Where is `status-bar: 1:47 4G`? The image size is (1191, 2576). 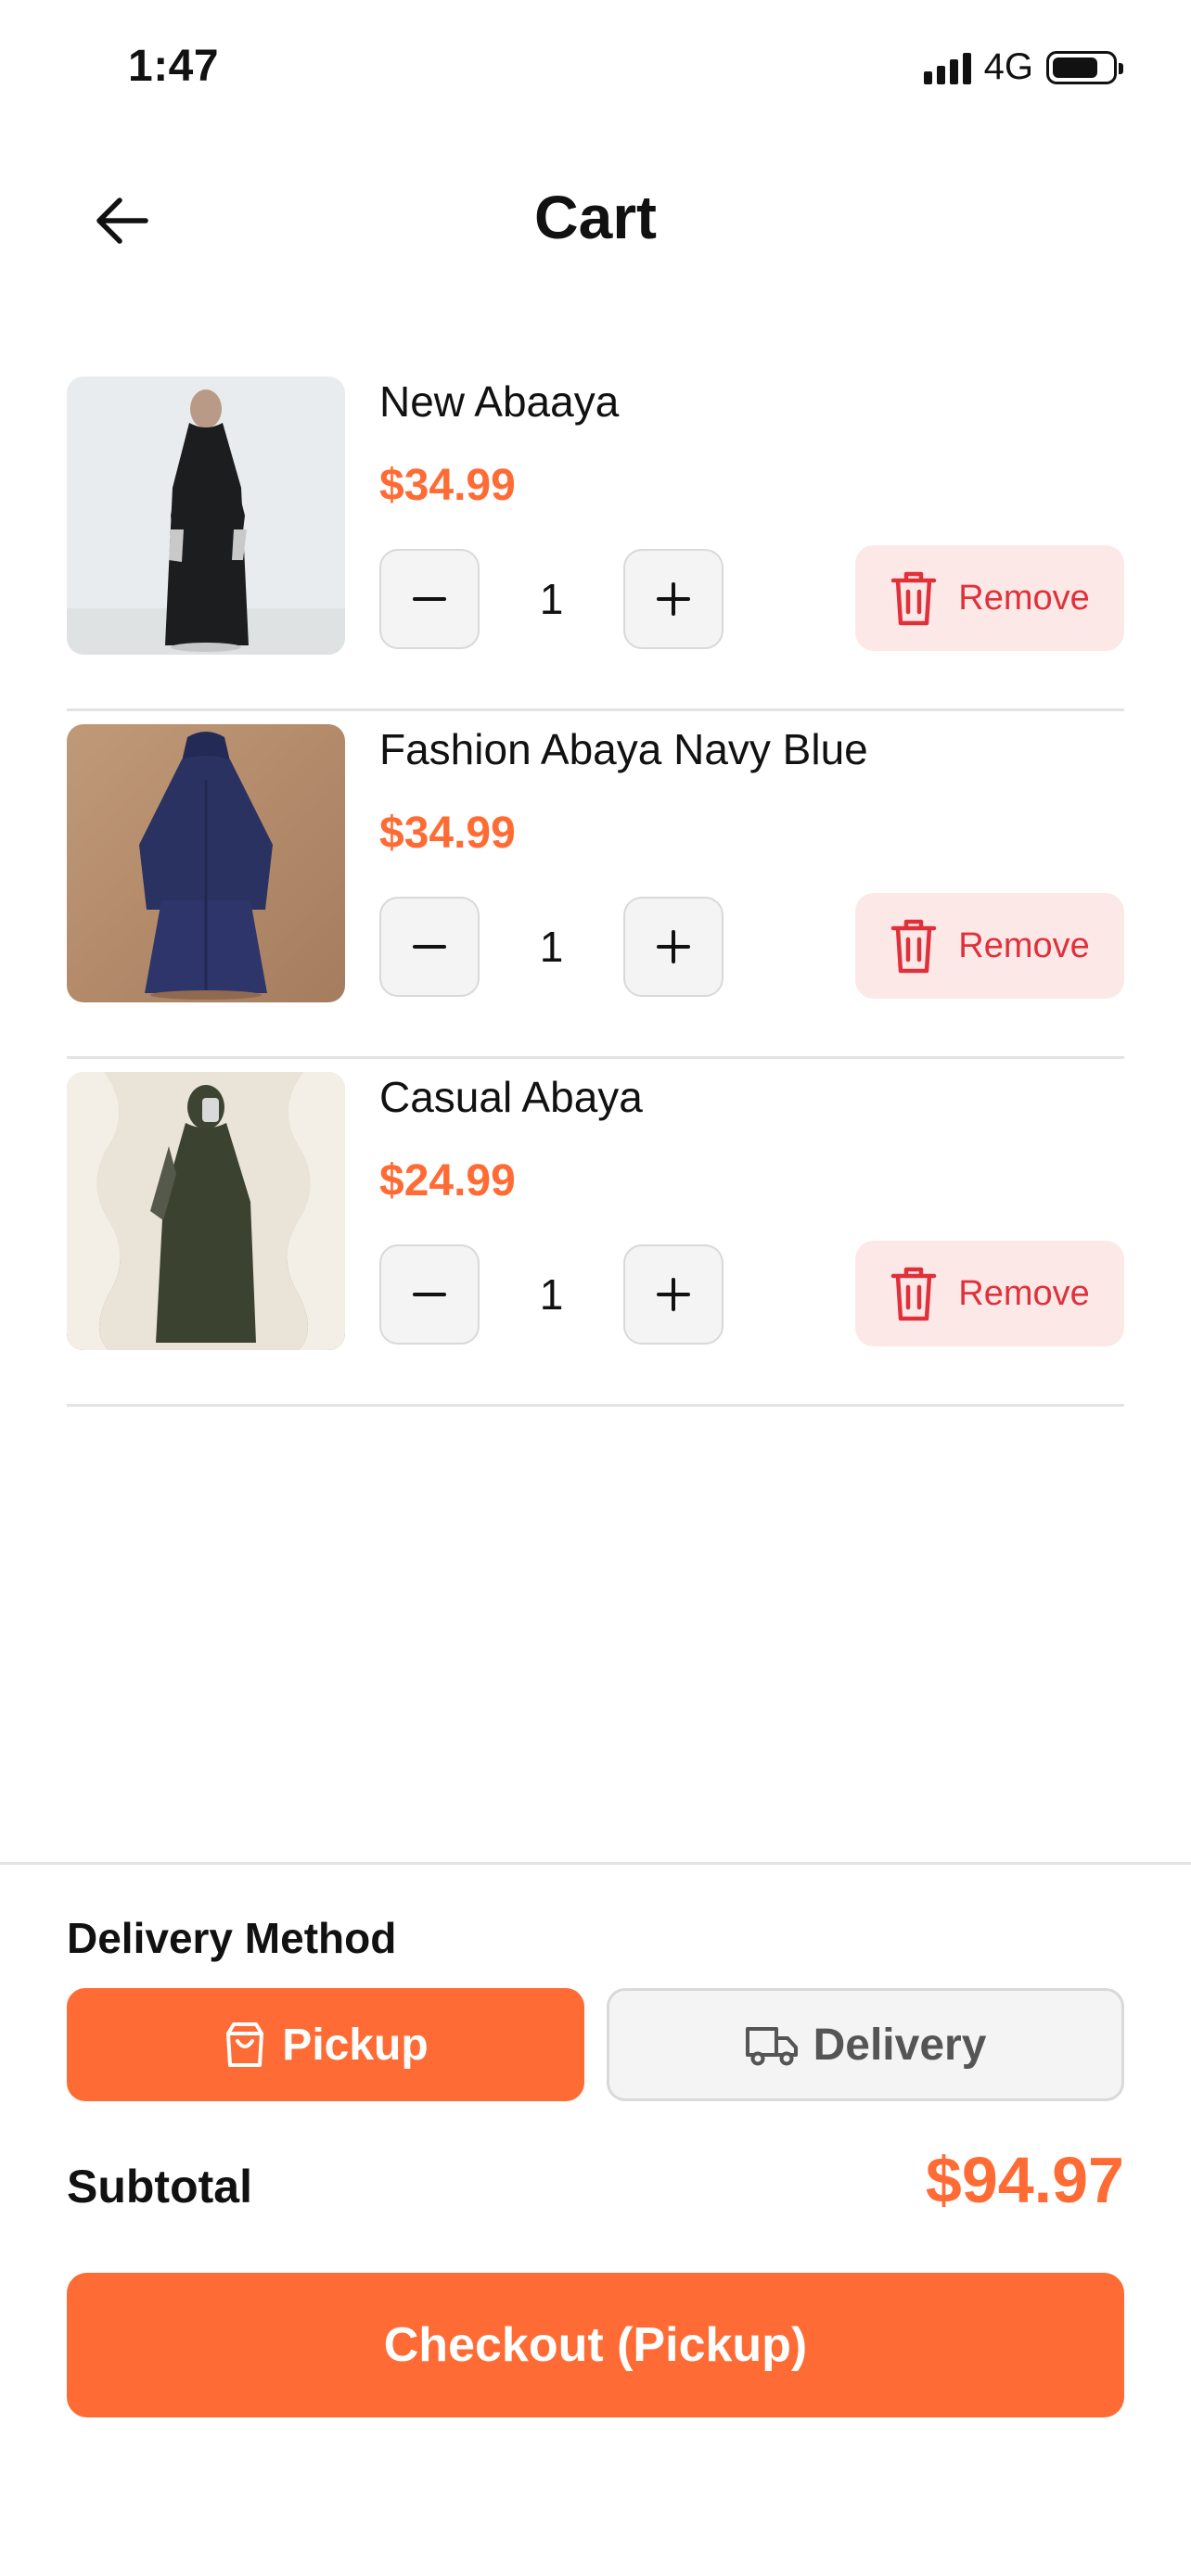
status-bar: 1:47 4G is located at coordinates (595, 69).